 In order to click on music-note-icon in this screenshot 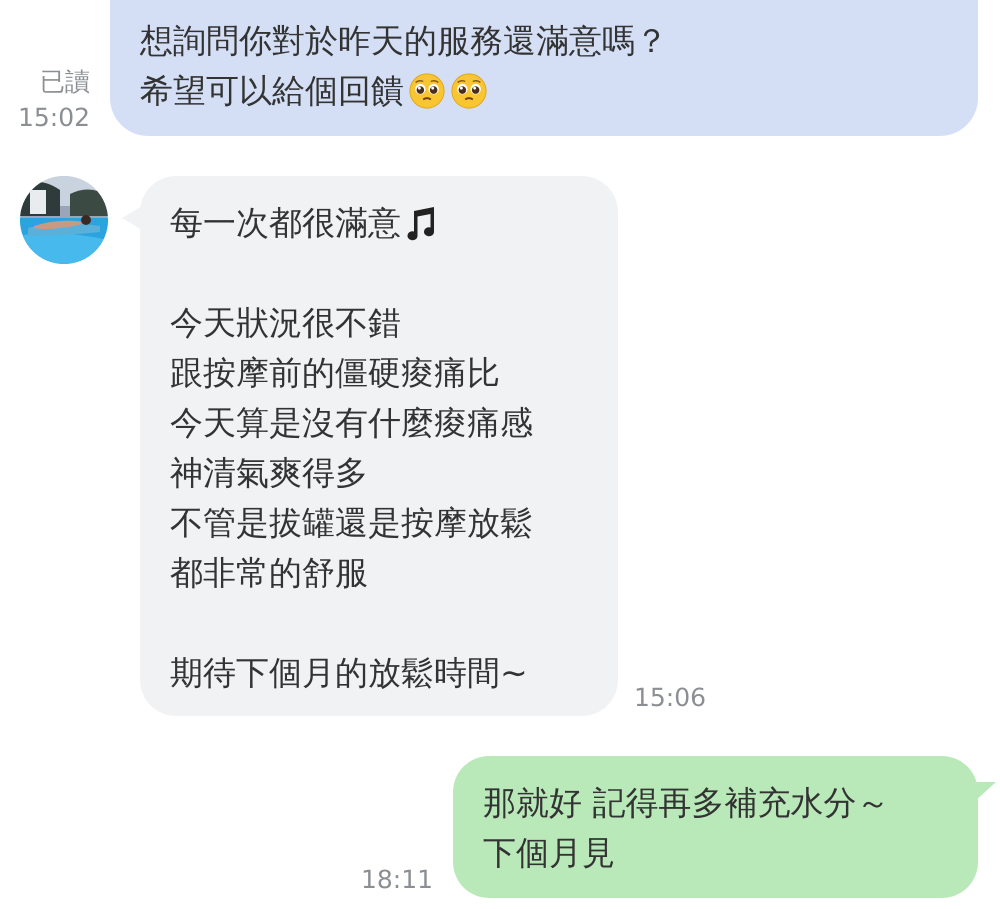, I will do `click(421, 223)`.